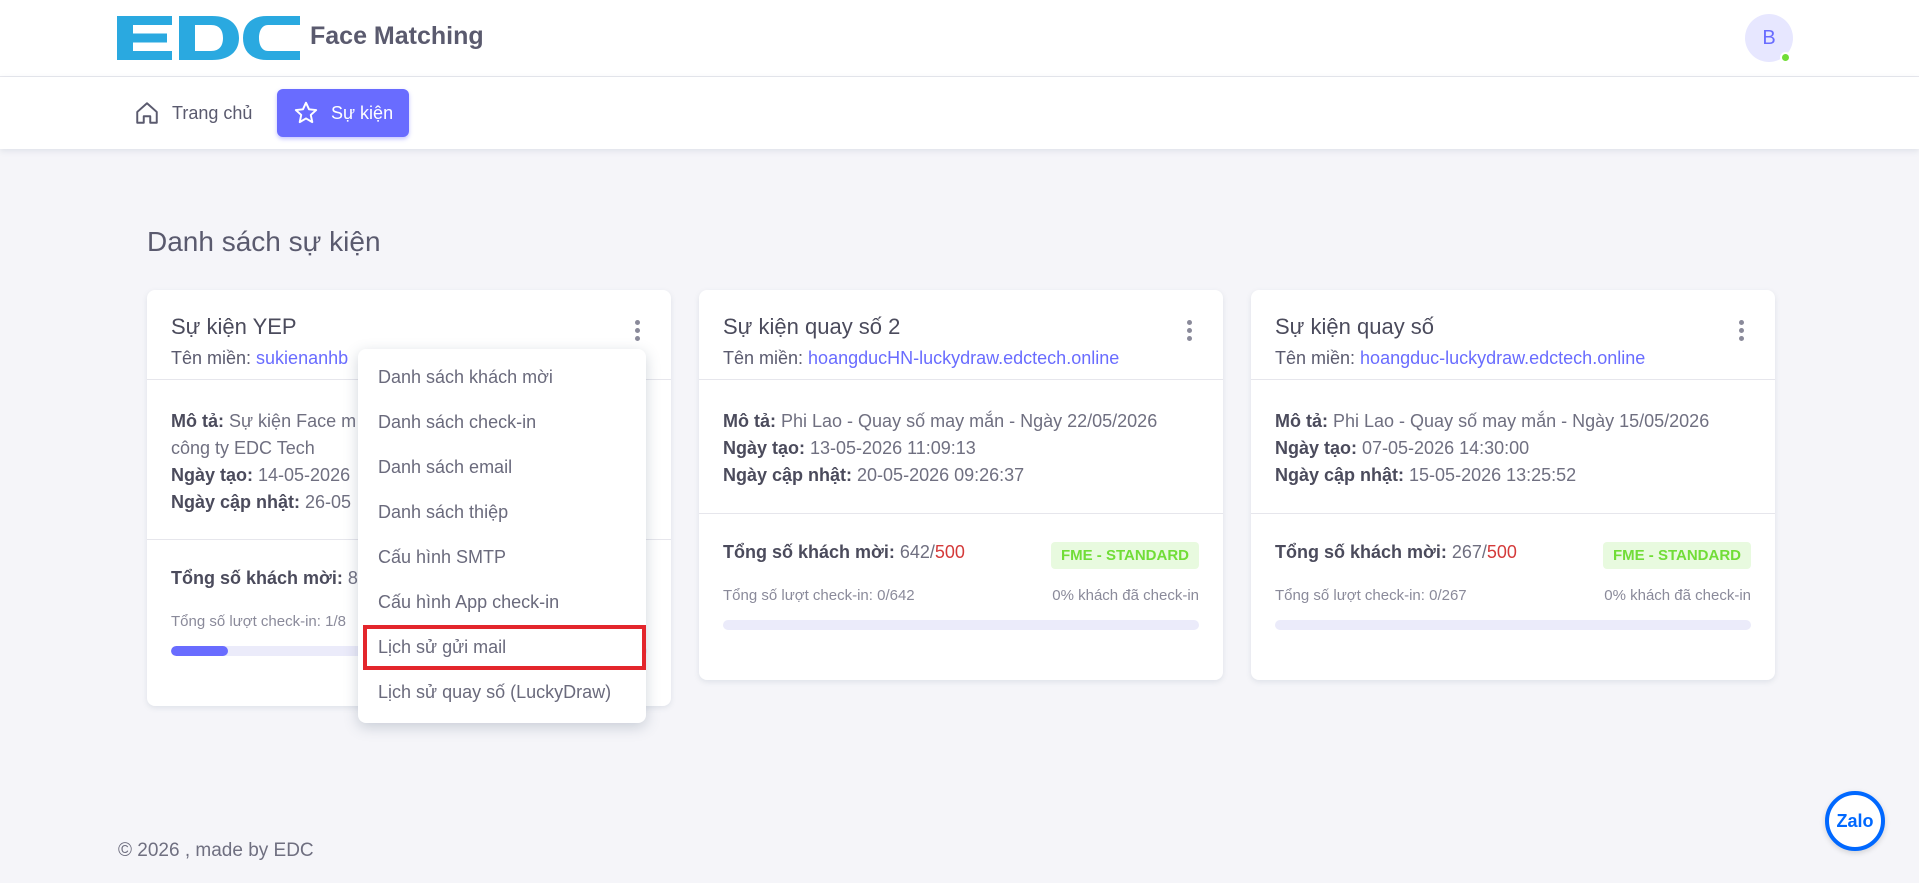 The height and width of the screenshot is (883, 1919). What do you see at coordinates (216, 850) in the screenshot?
I see `footer-copyright: © 2026 , made by EDC` at bounding box center [216, 850].